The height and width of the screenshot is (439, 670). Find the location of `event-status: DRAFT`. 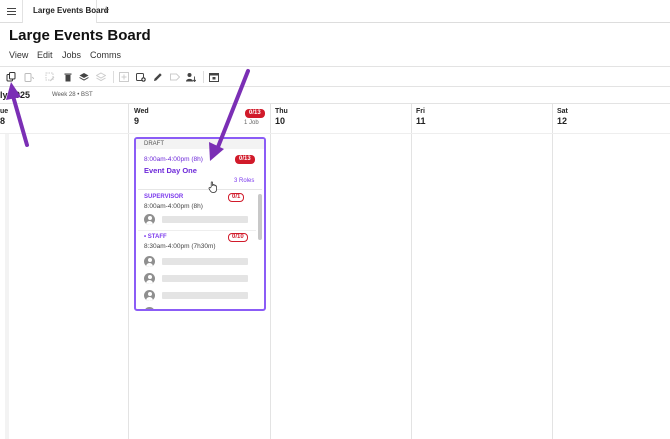

event-status: DRAFT is located at coordinates (200, 144).